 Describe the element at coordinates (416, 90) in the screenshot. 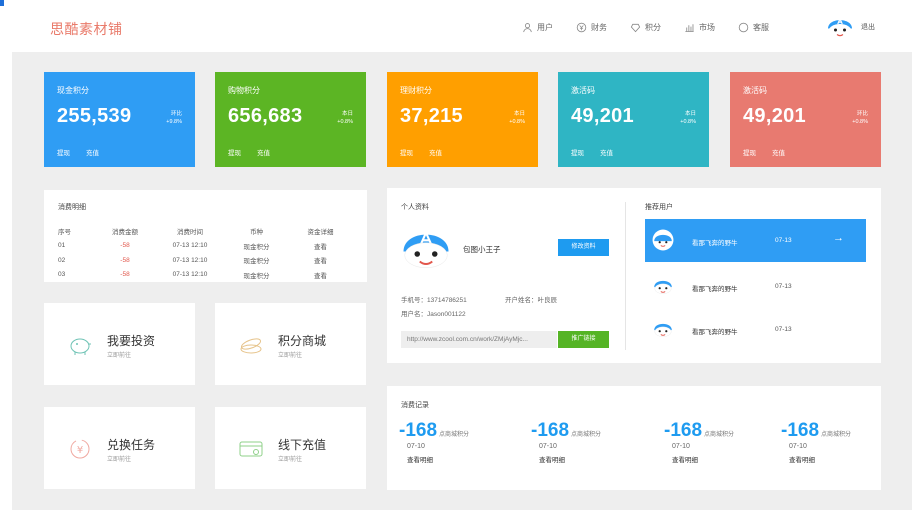

I see `stat-title: 理财积分` at that location.